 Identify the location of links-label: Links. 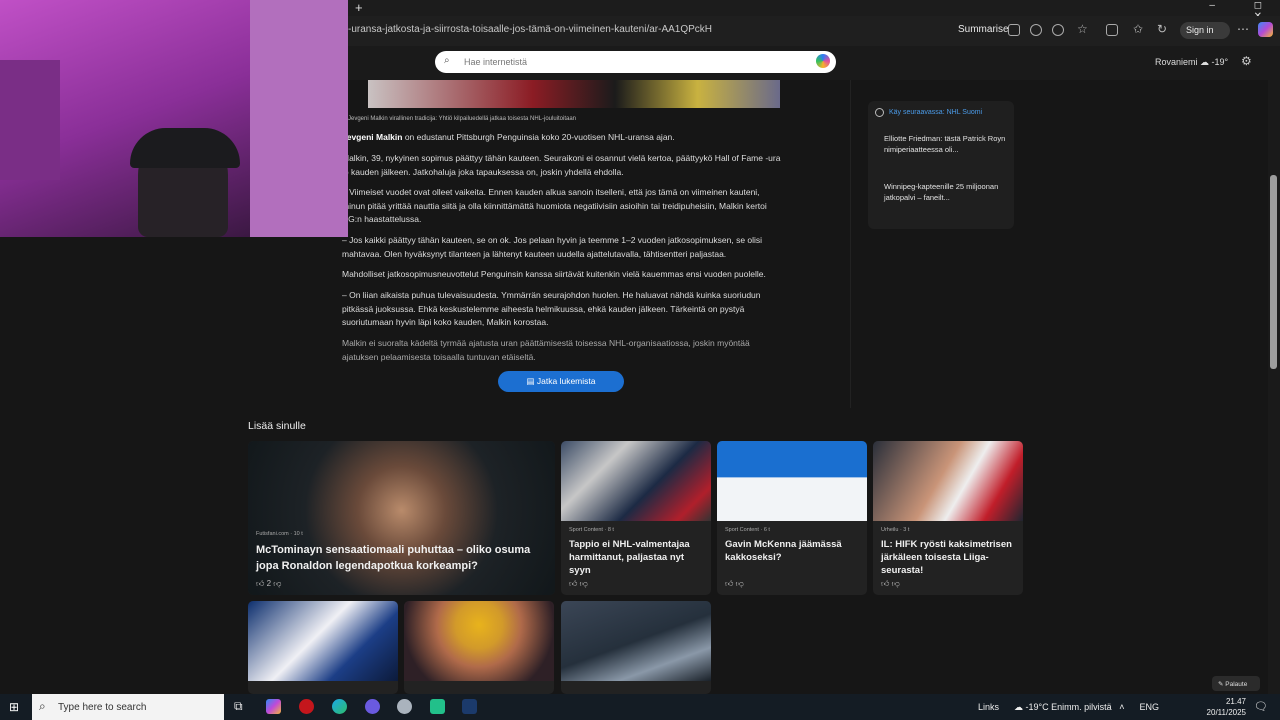
(988, 707).